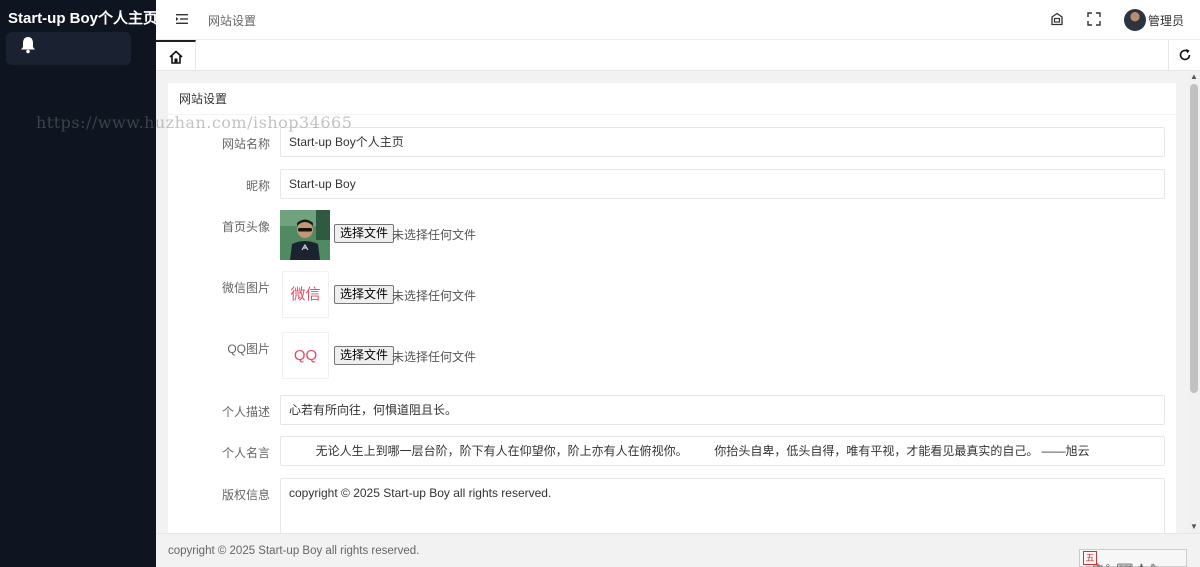  I want to click on user-menu: 管理员, so click(1154, 20).